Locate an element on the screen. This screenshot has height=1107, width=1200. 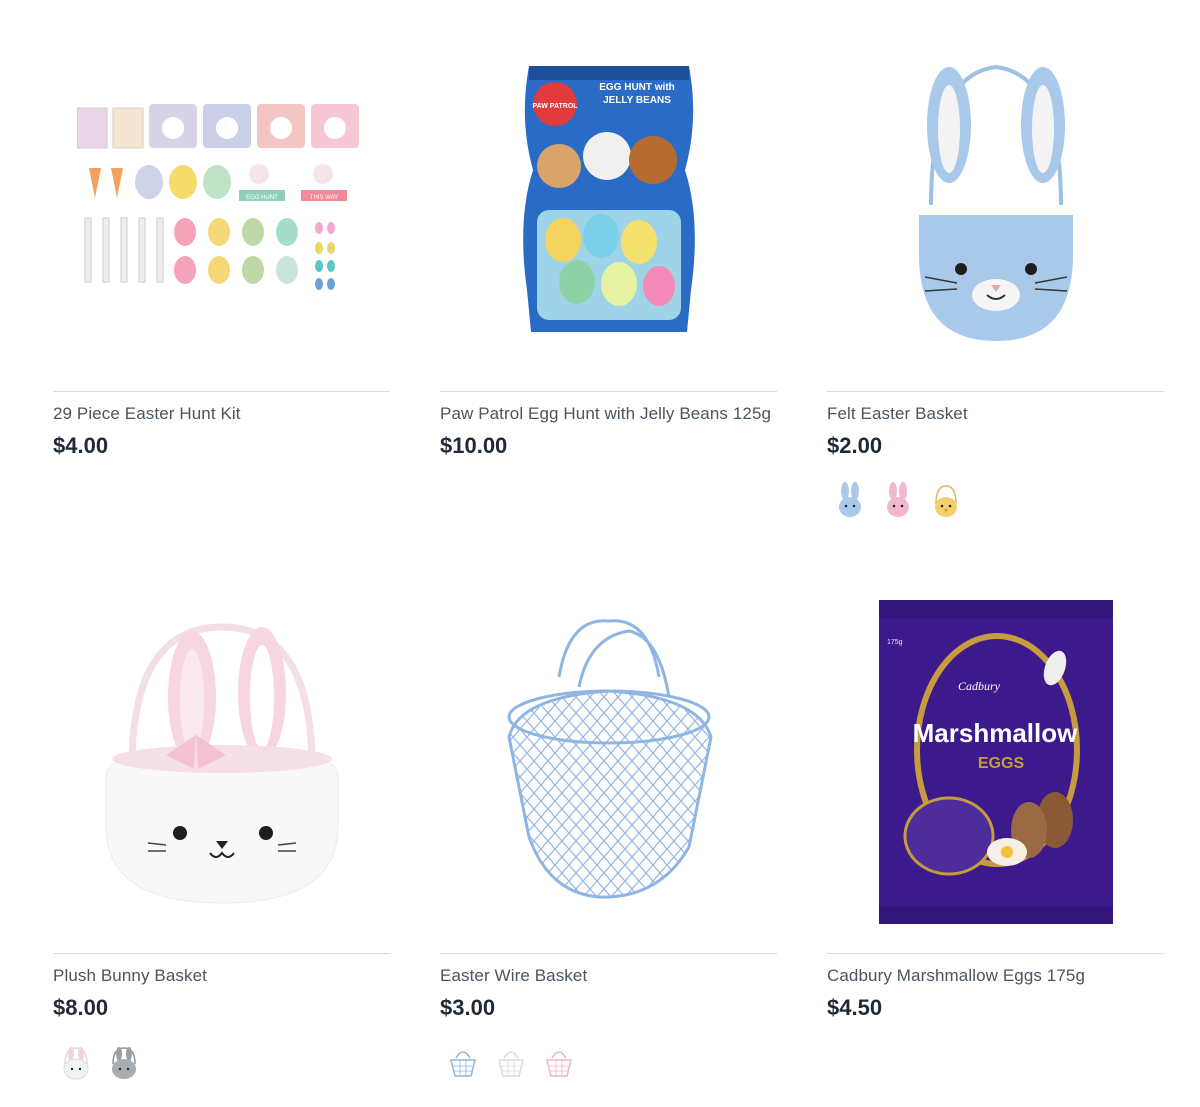
wire-basket-image is located at coordinates (609, 758).